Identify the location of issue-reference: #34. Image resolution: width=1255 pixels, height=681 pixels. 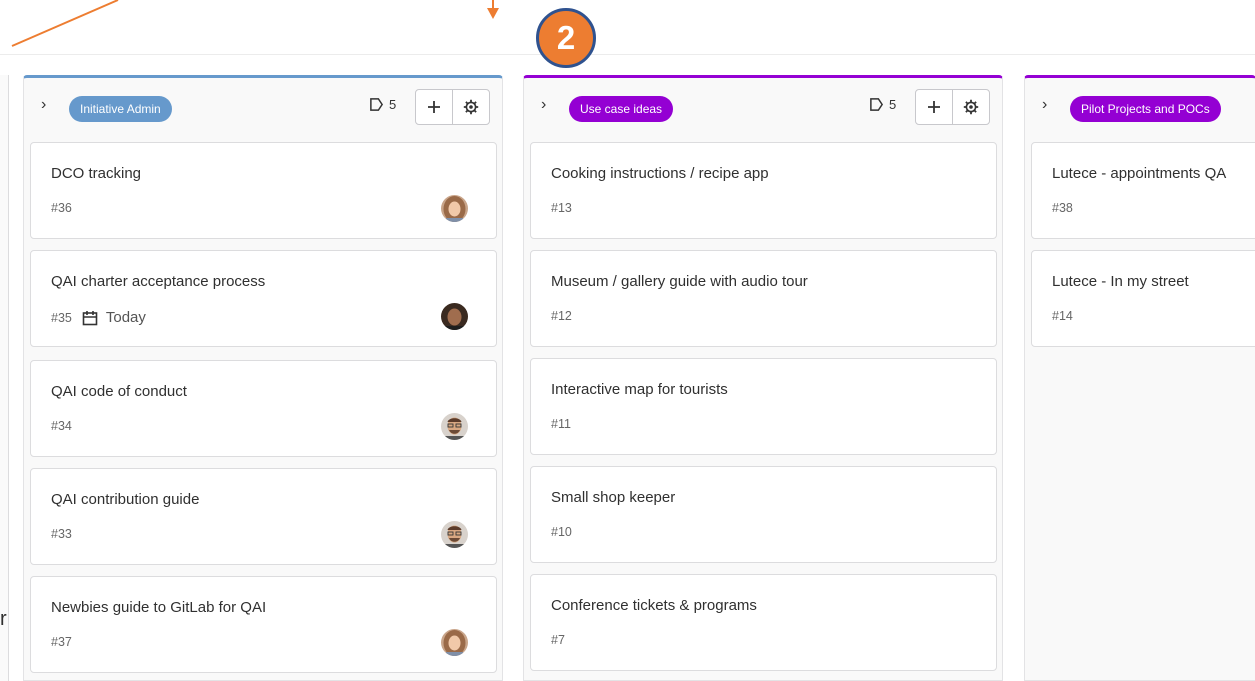
(61, 426).